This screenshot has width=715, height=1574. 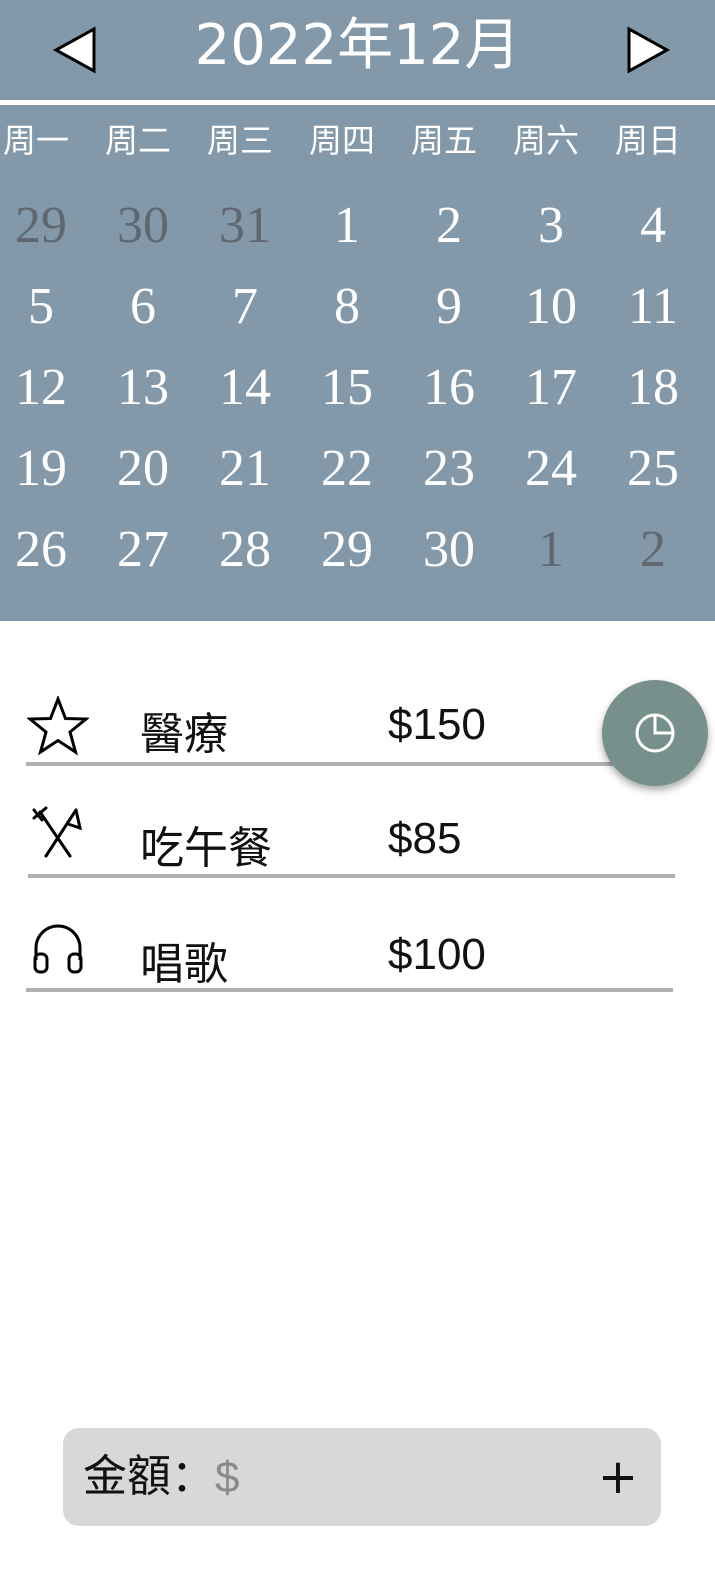 I want to click on day-cell: 19, so click(x=46, y=469).